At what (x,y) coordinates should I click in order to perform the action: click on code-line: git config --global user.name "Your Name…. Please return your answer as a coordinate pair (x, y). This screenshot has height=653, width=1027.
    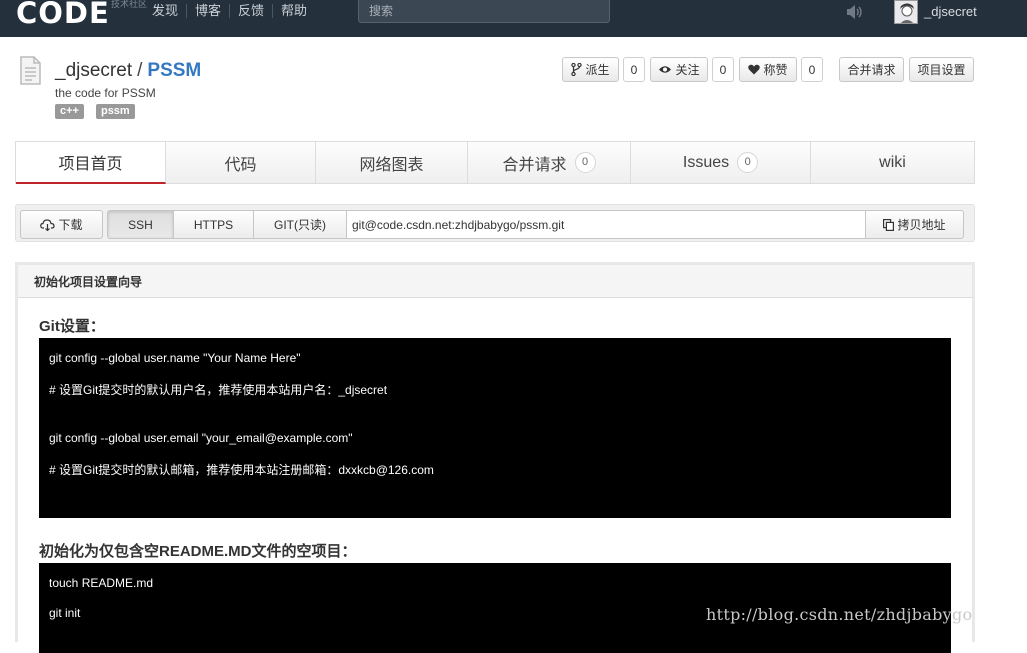
    Looking at the image, I should click on (175, 358).